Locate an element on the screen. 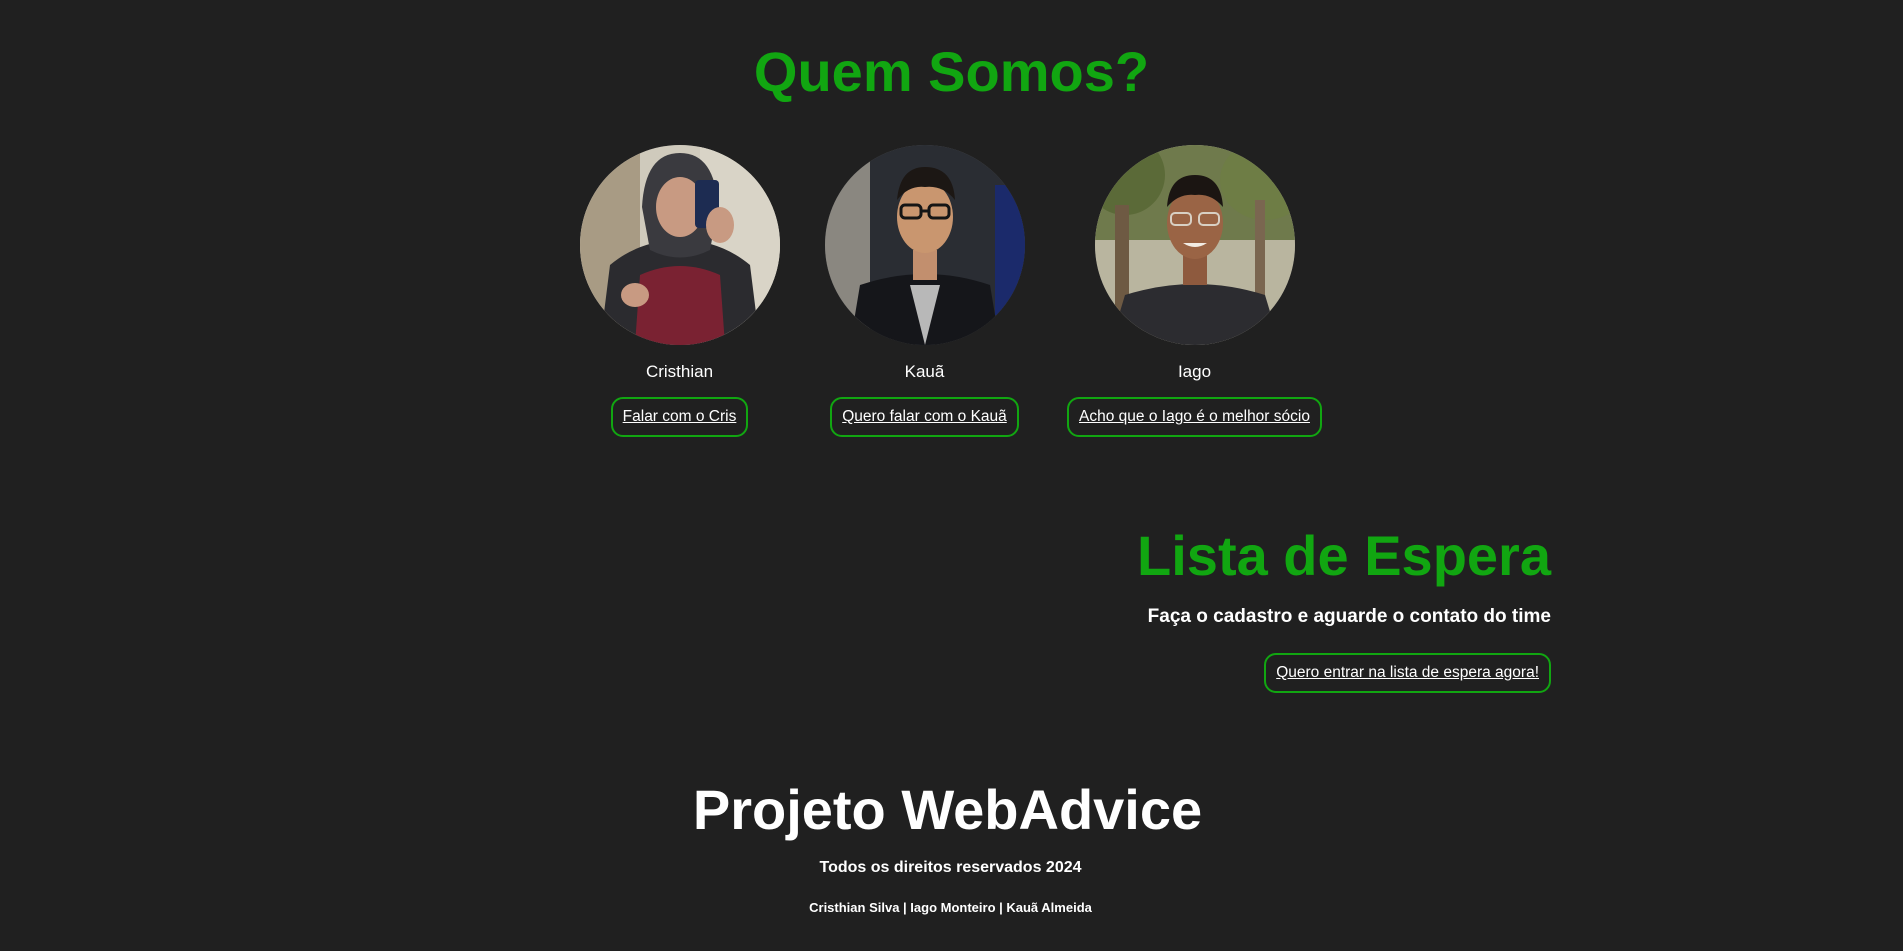 The width and height of the screenshot is (1903, 951). avatar-iago is located at coordinates (1194, 245).